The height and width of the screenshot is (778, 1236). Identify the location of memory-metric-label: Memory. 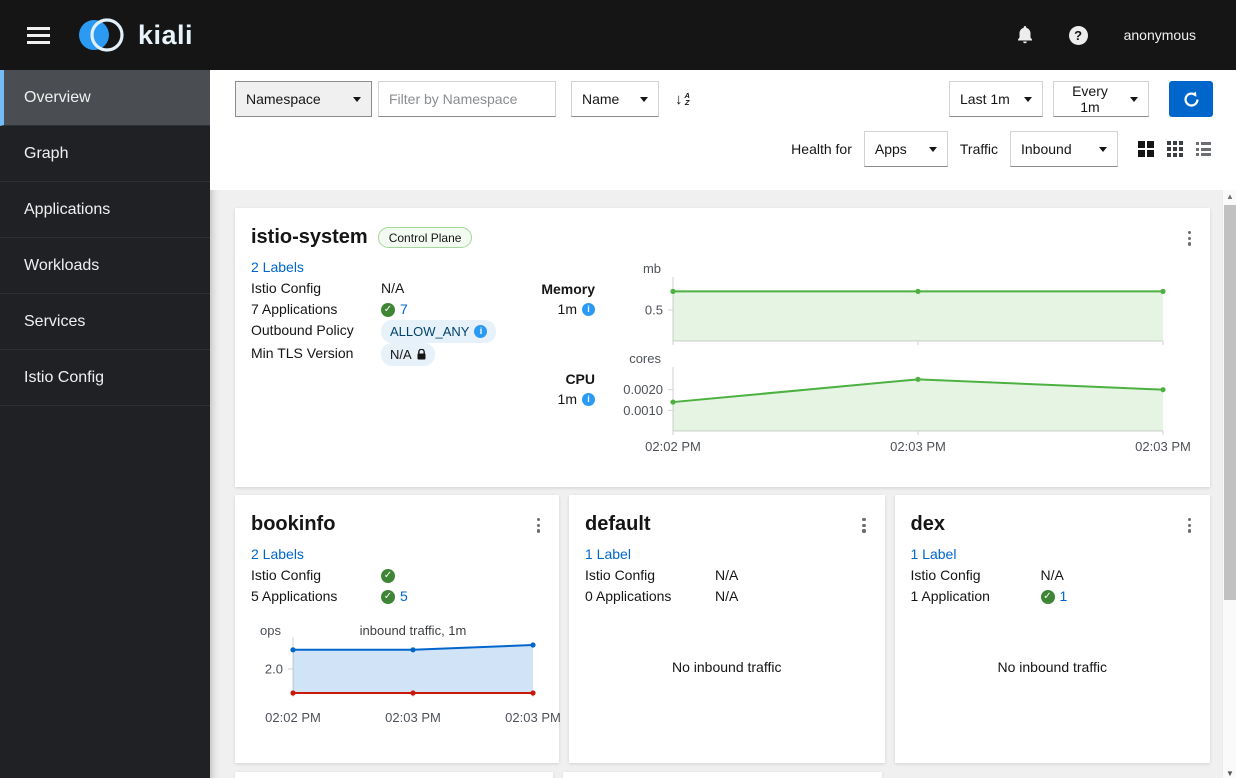
(568, 289).